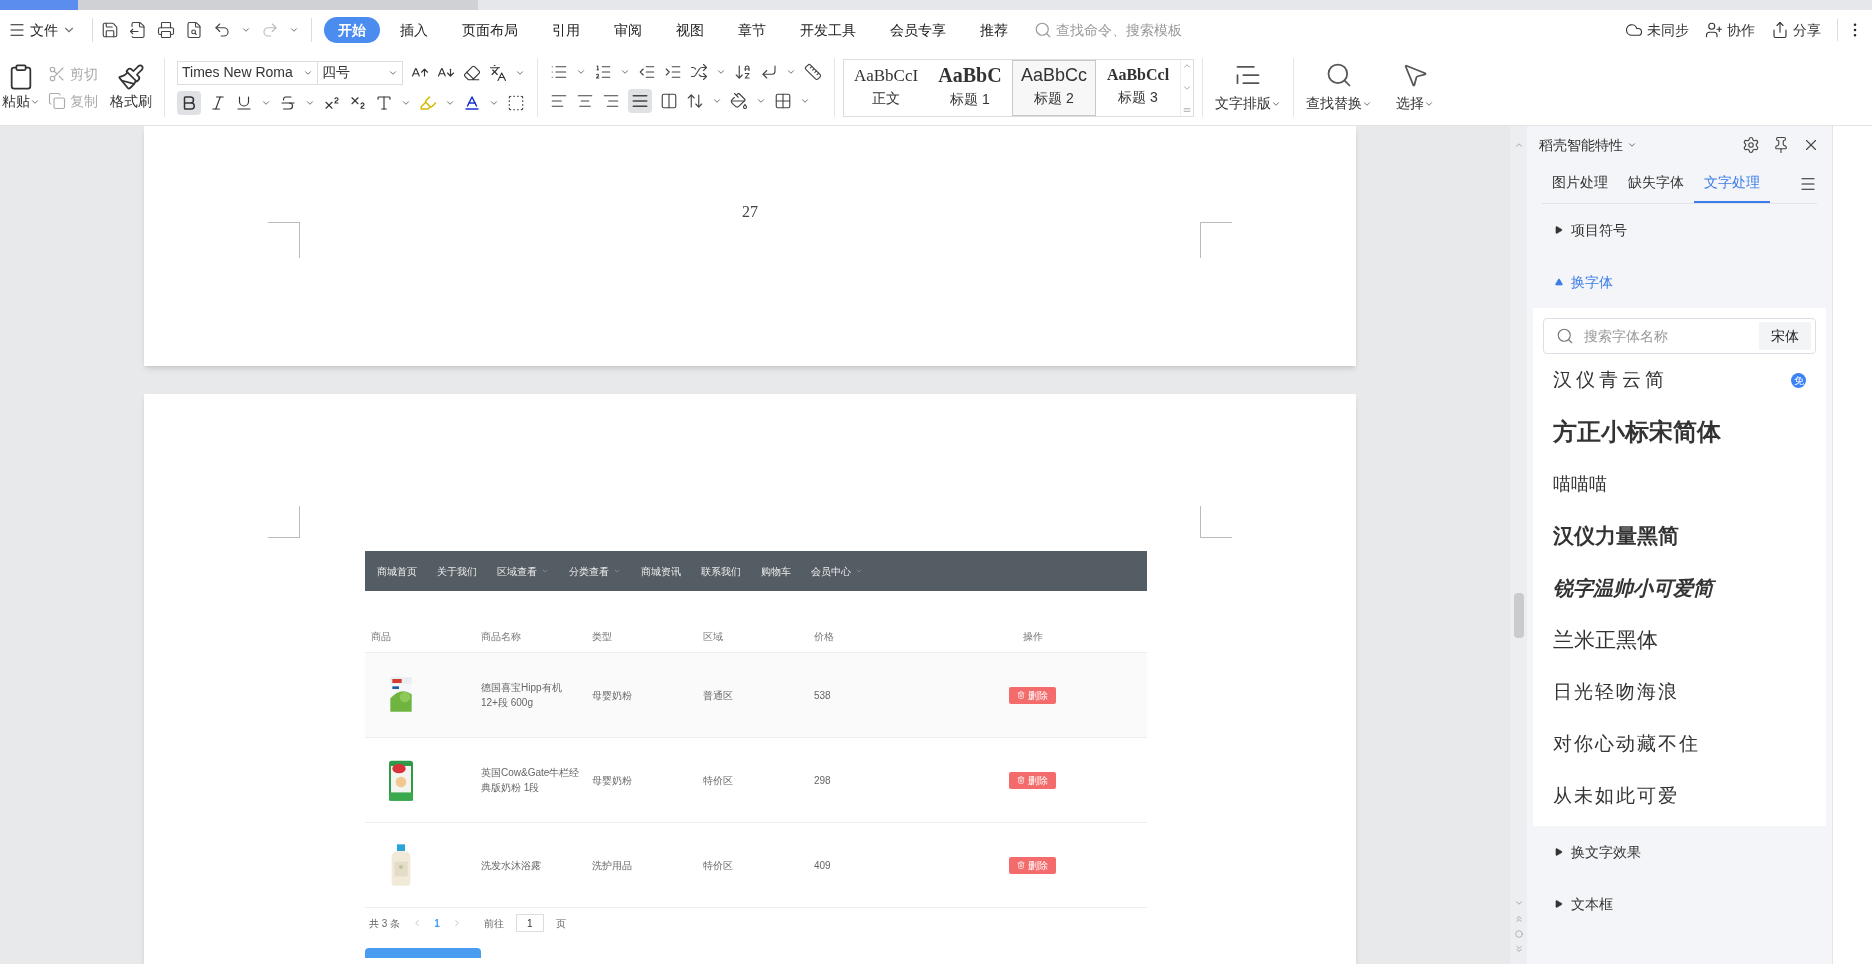 The width and height of the screenshot is (1872, 964). Describe the element at coordinates (529, 923) in the screenshot. I see `page-input: 1` at that location.